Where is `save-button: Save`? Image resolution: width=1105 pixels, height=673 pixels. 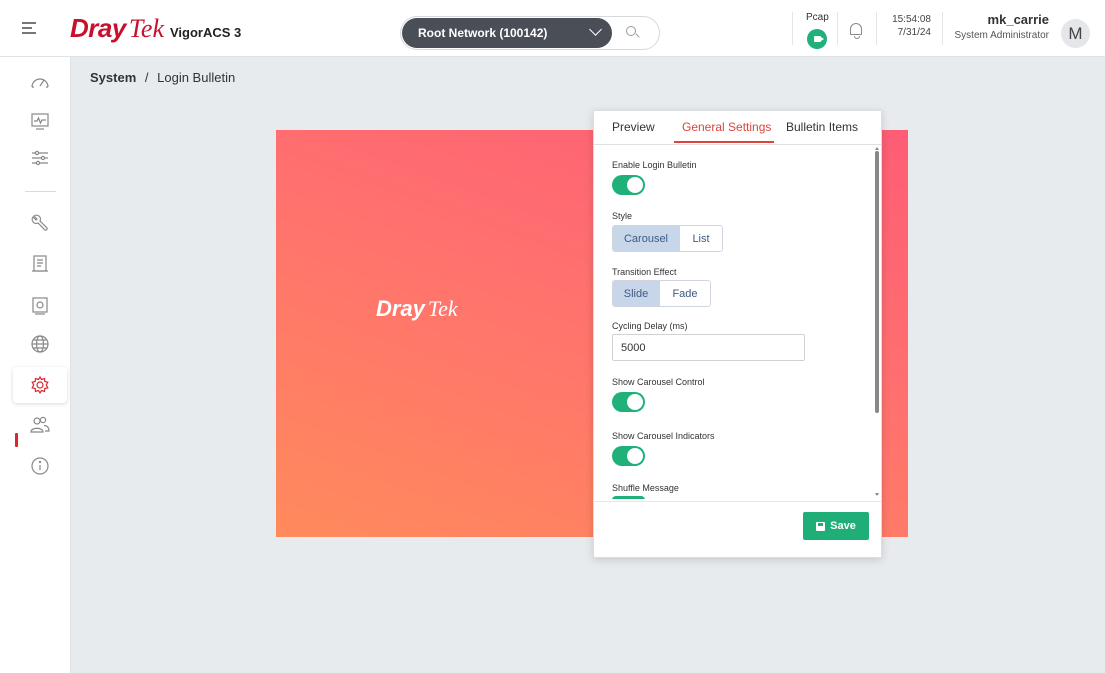
save-button: Save is located at coordinates (836, 526).